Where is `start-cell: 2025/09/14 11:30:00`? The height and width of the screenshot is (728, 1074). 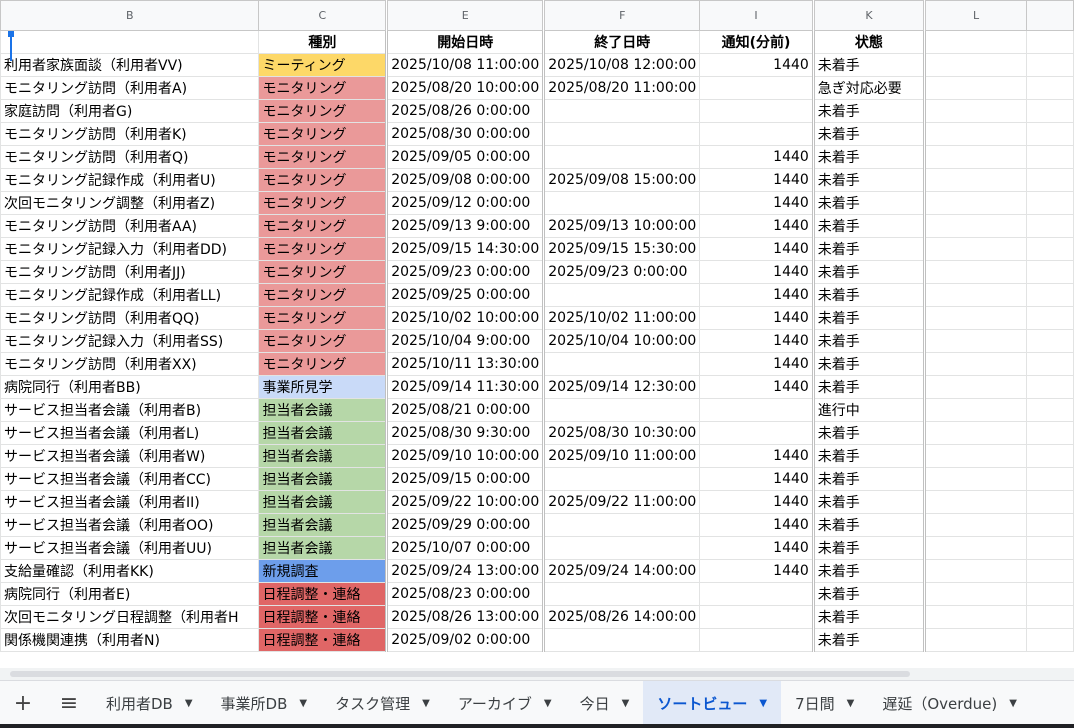 start-cell: 2025/09/14 11:30:00 is located at coordinates (466, 387).